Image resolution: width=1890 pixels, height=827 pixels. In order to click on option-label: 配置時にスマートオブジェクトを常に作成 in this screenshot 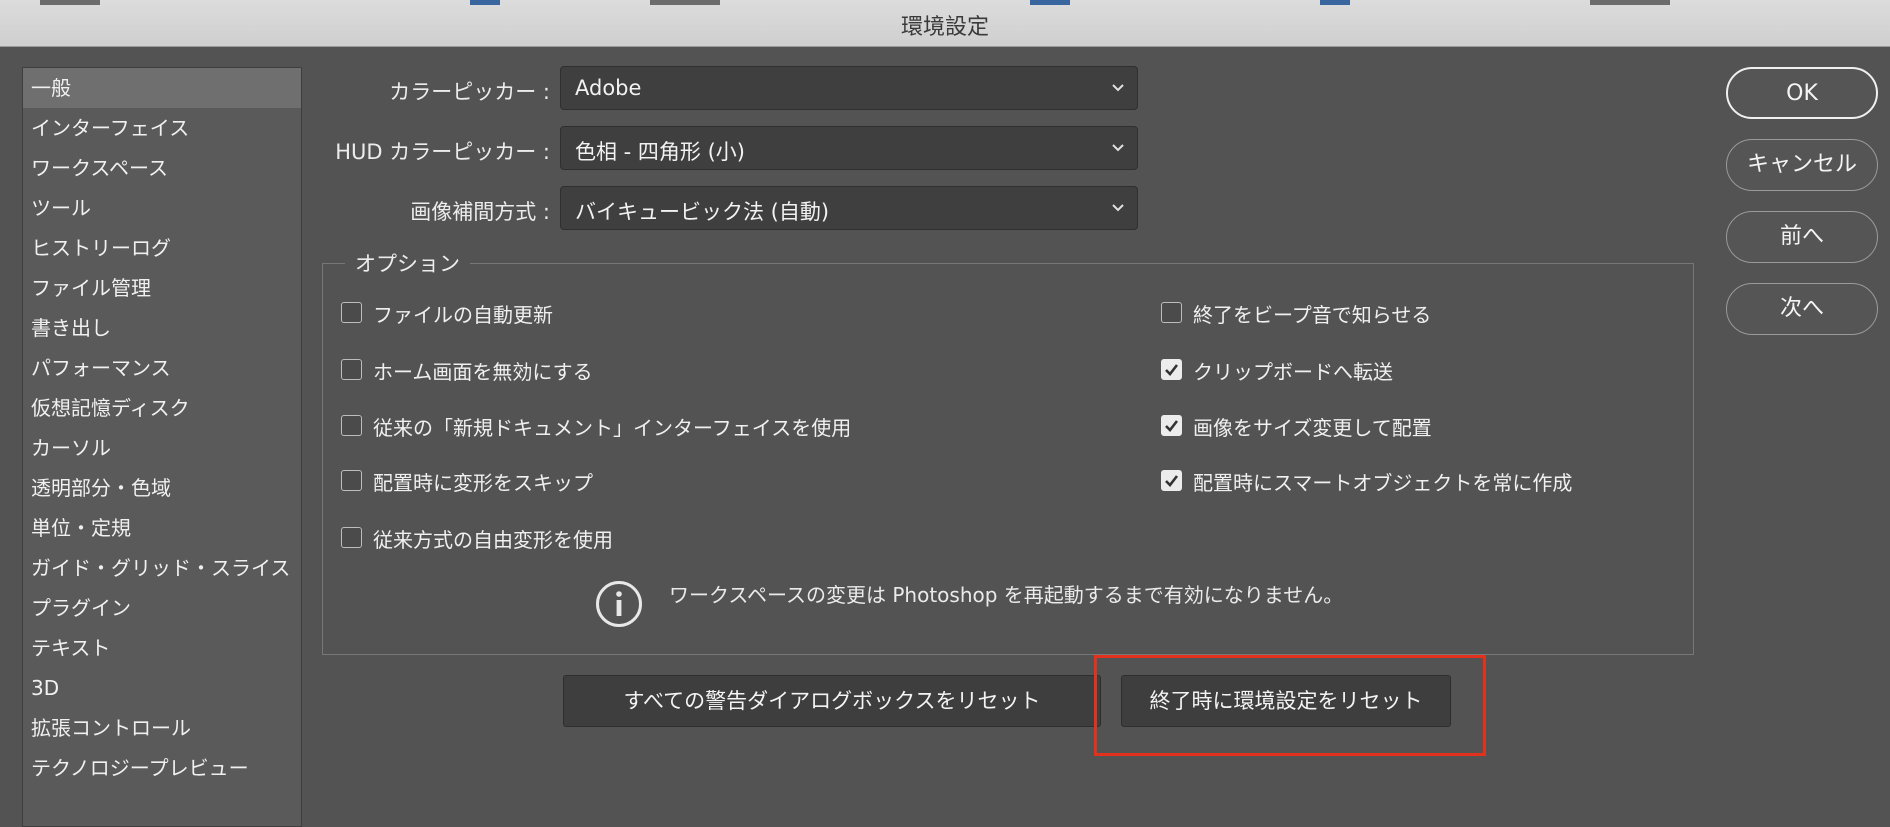, I will do `click(1383, 483)`.